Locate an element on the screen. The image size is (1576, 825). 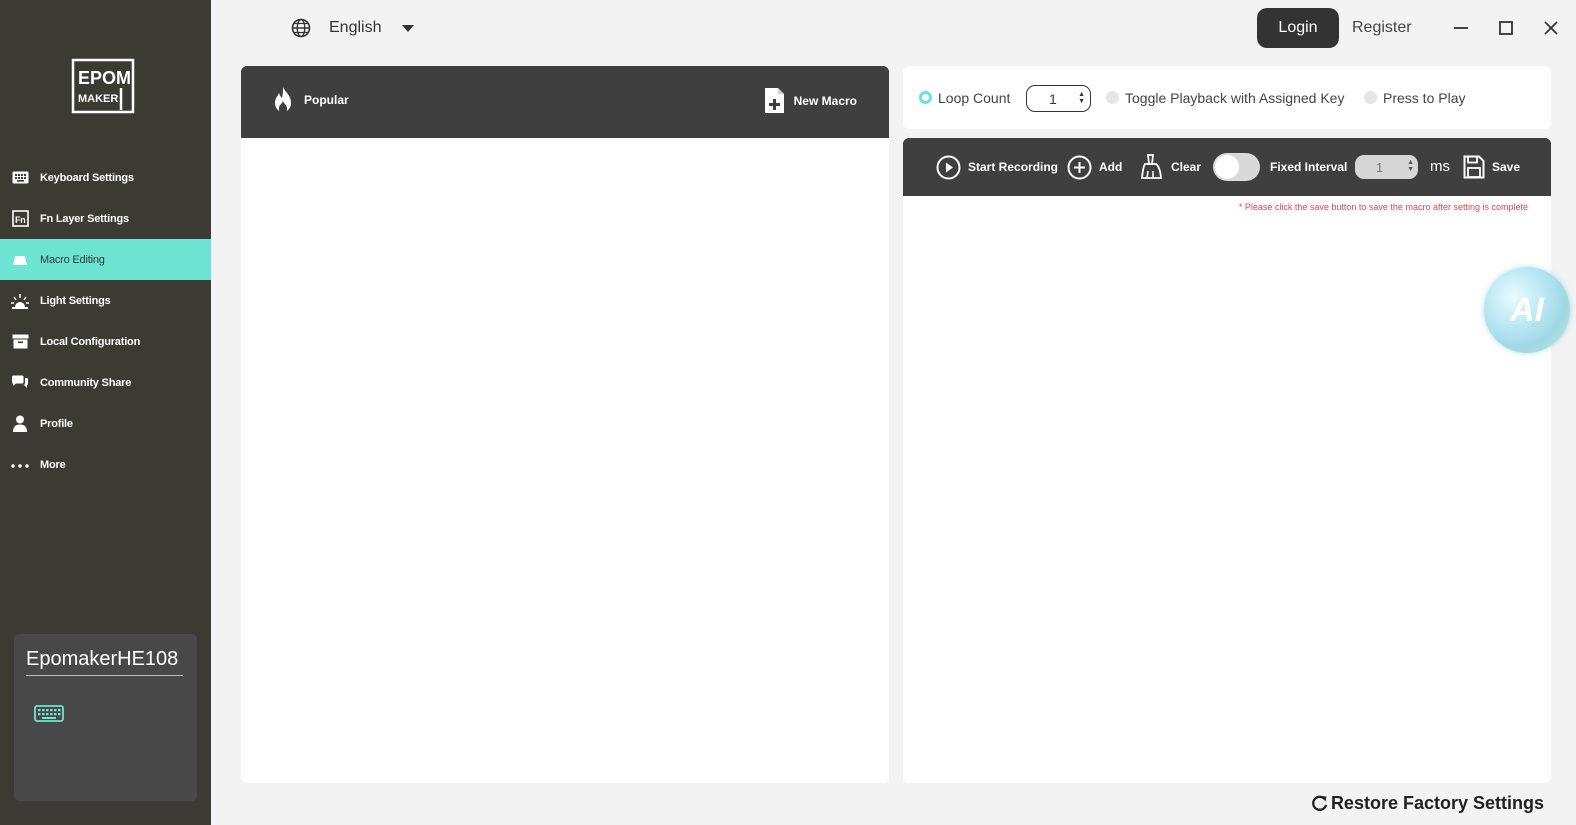
sidebar-item-profile: Profile is located at coordinates (105, 423).